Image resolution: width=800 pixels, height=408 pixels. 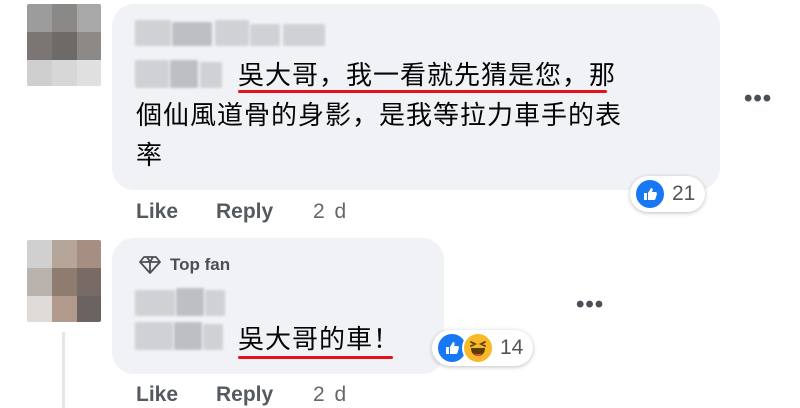 What do you see at coordinates (650, 194) in the screenshot?
I see `like-icon` at bounding box center [650, 194].